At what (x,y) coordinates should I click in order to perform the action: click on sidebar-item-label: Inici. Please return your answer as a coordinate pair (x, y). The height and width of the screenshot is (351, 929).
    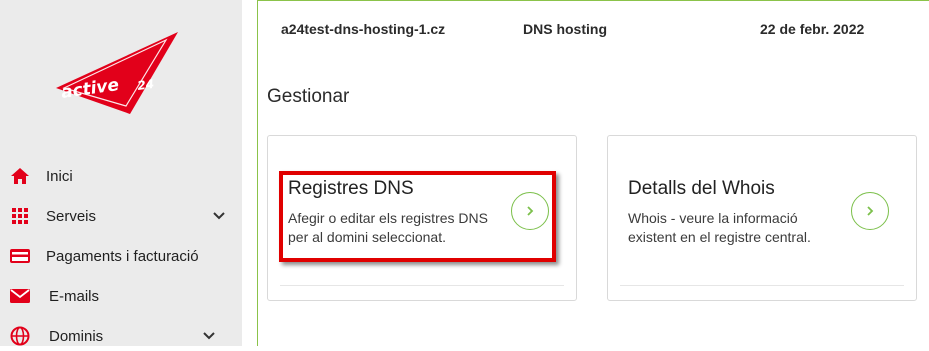
    Looking at the image, I should click on (59, 176).